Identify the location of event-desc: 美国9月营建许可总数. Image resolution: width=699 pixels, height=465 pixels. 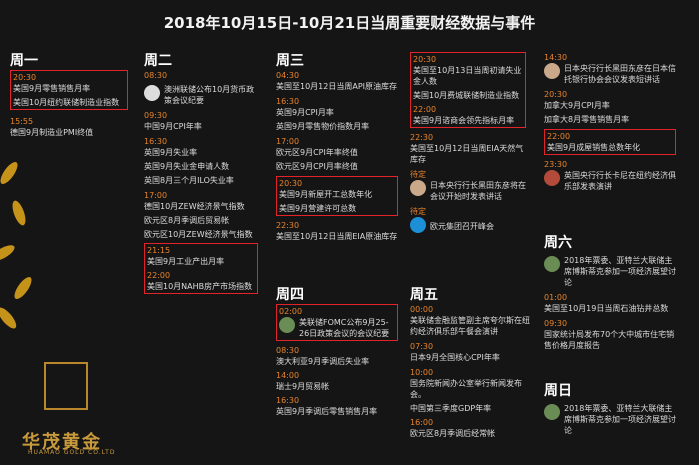
(318, 208).